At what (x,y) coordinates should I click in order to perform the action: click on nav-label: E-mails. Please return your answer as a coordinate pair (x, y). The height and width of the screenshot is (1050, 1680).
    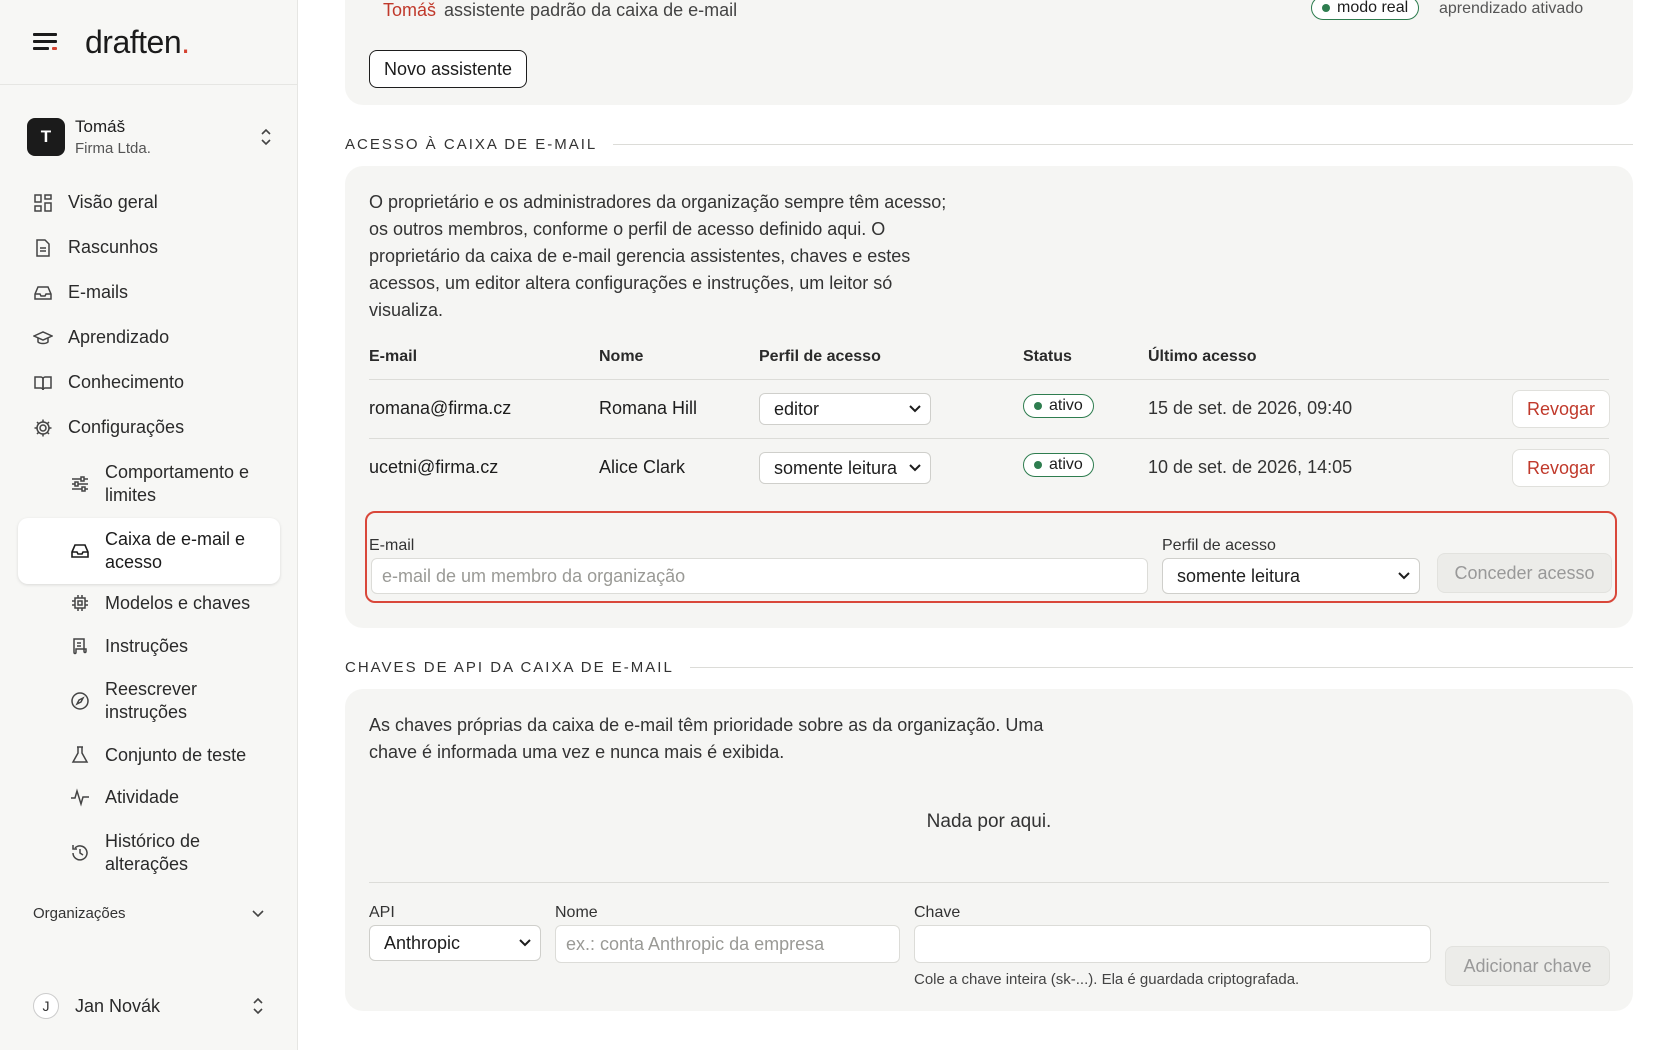
    Looking at the image, I should click on (98, 292).